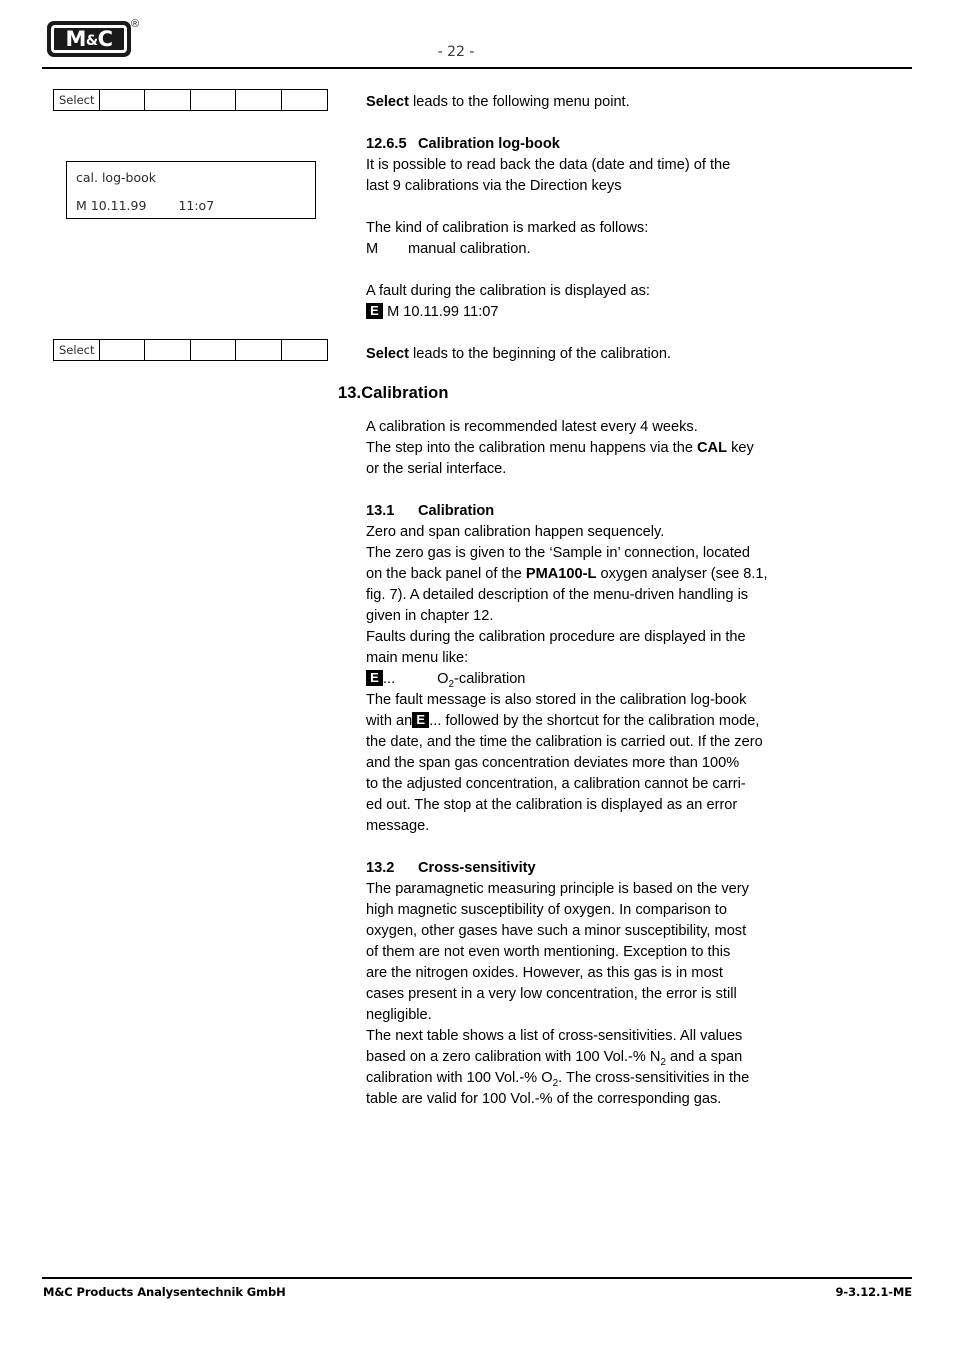 This screenshot has width=954, height=1351. Describe the element at coordinates (191, 190) in the screenshot. I see `lcd-display-cal-logbook: cal. log-book M 10.11.99 11:o7` at that location.